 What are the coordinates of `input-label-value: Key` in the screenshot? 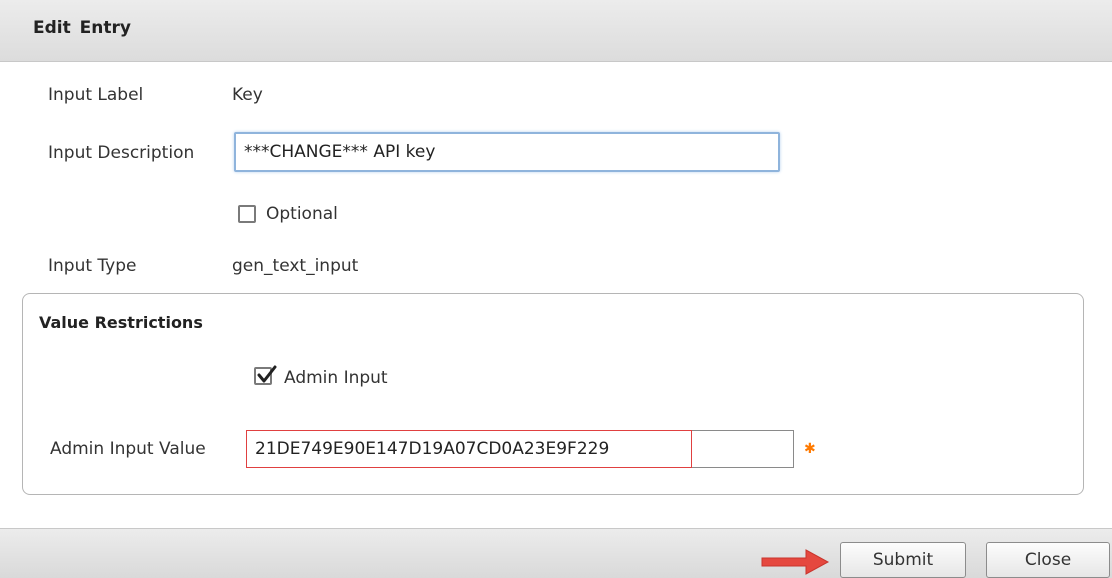 It's located at (247, 95).